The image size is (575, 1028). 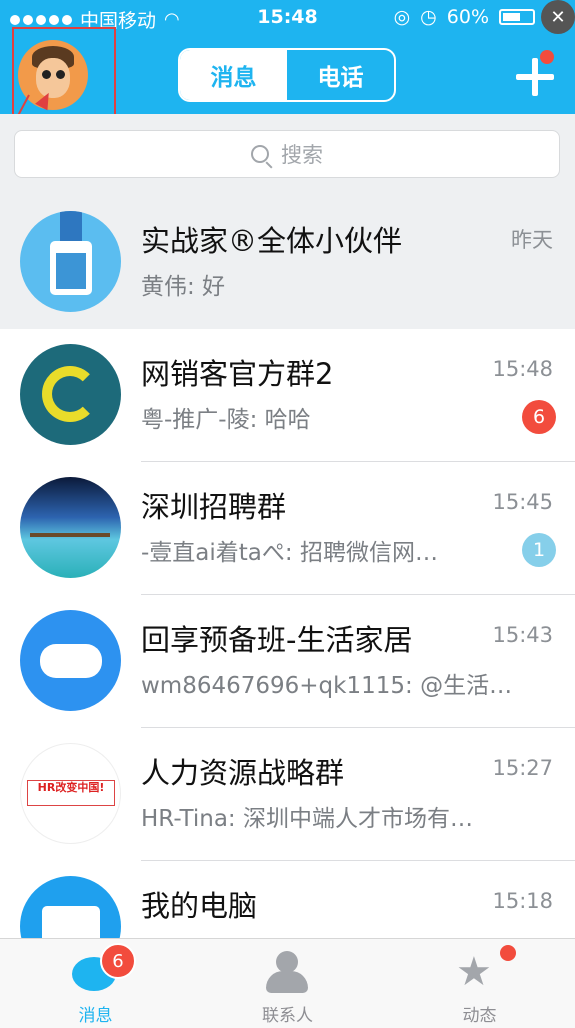 I want to click on status-right: ◎ ◷ 60%, so click(x=464, y=17).